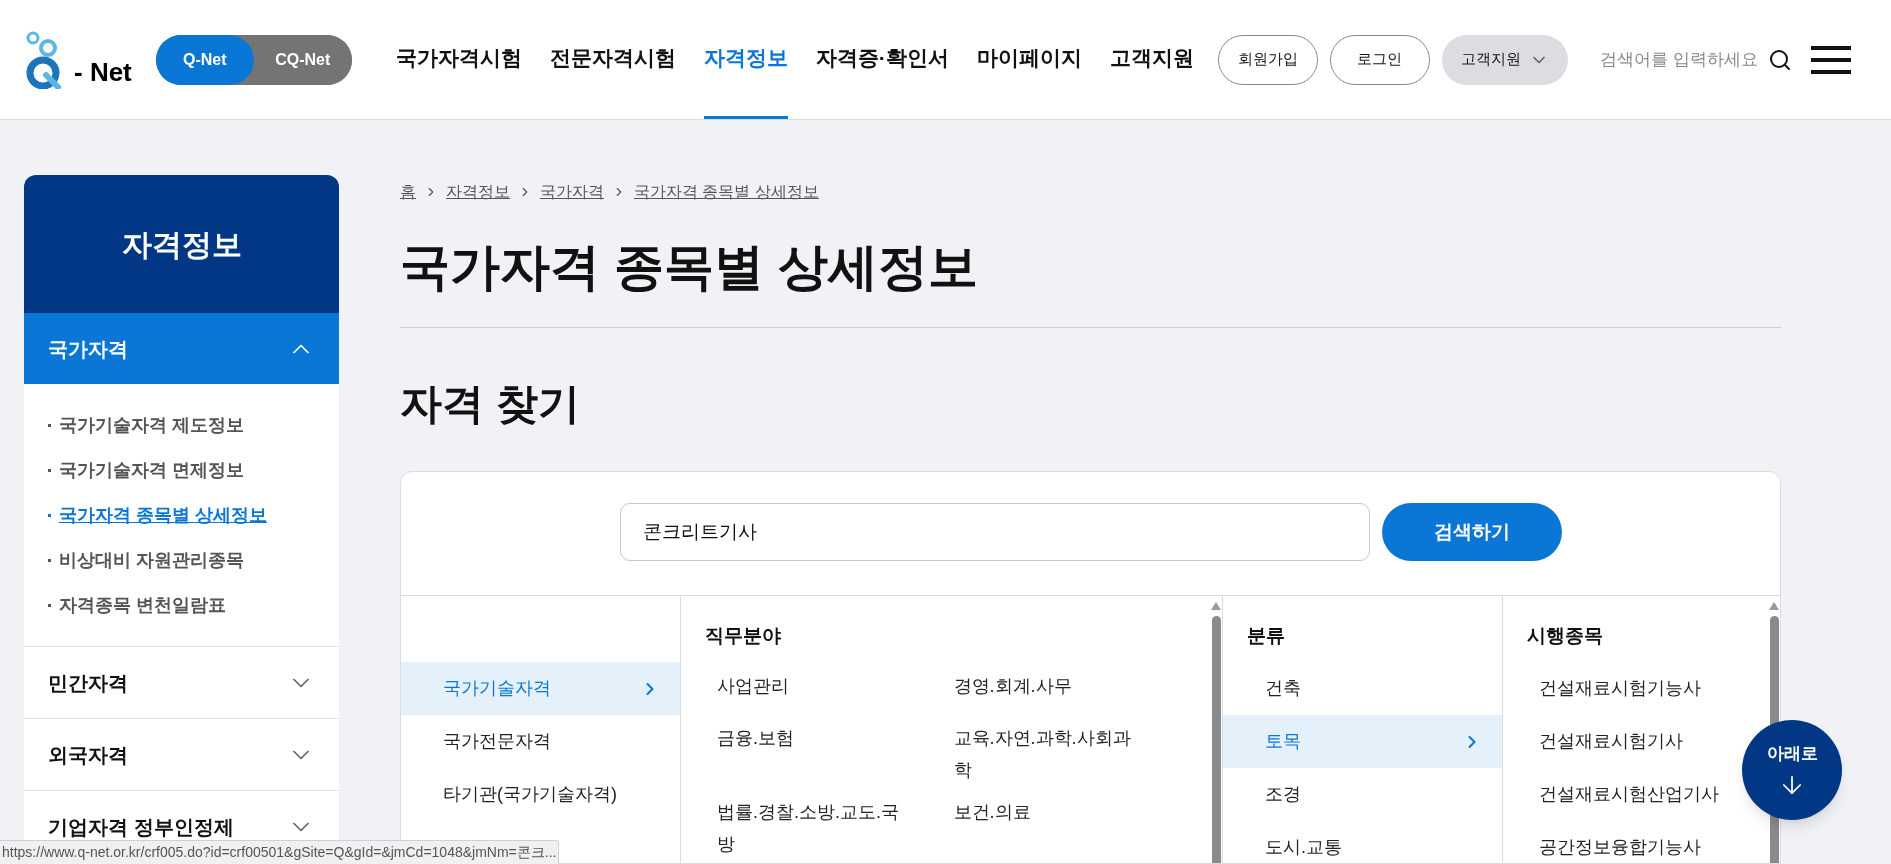  What do you see at coordinates (1565, 635) in the screenshot?
I see `column-heading: 시행종목` at bounding box center [1565, 635].